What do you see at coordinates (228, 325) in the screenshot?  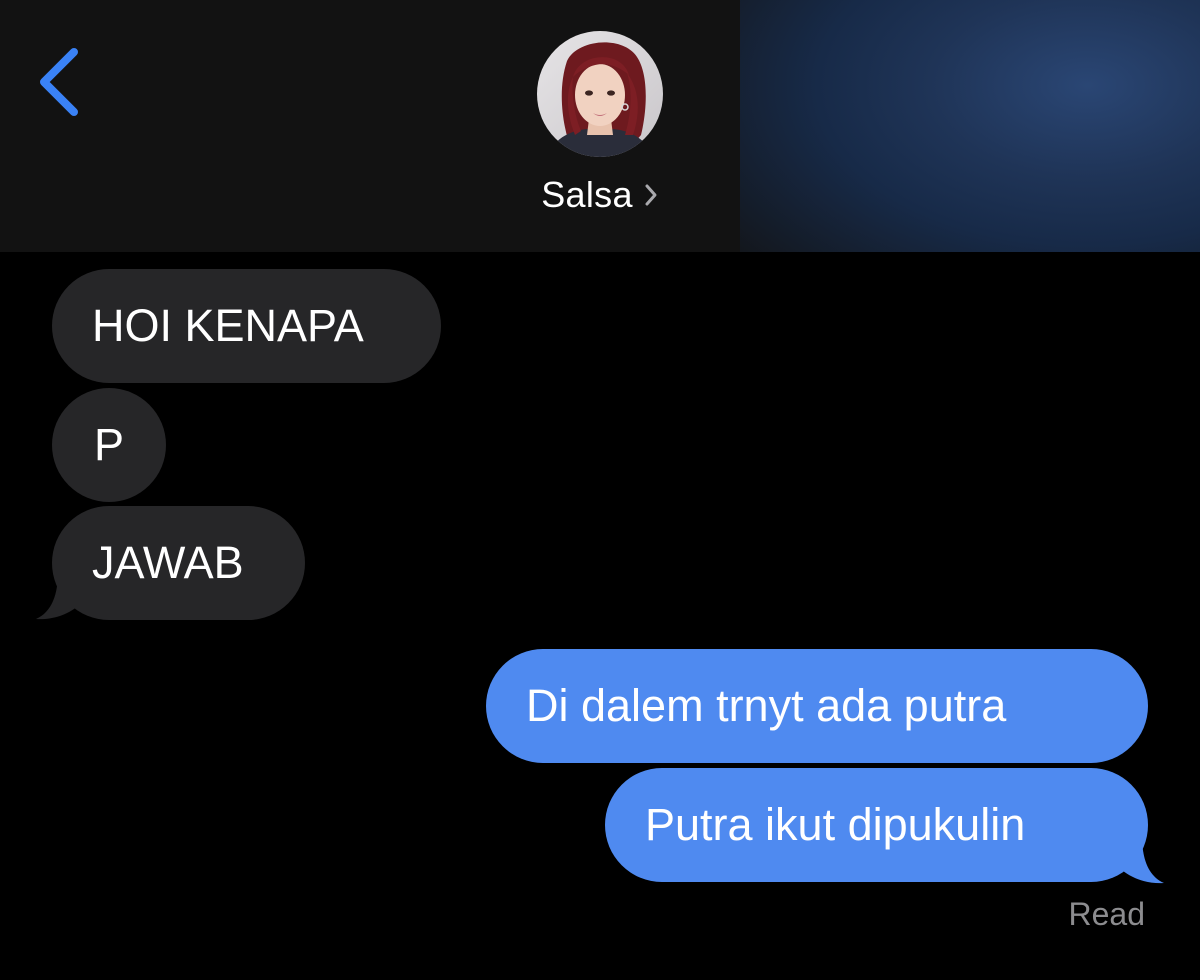 I see `message-text: HOI KENAPA` at bounding box center [228, 325].